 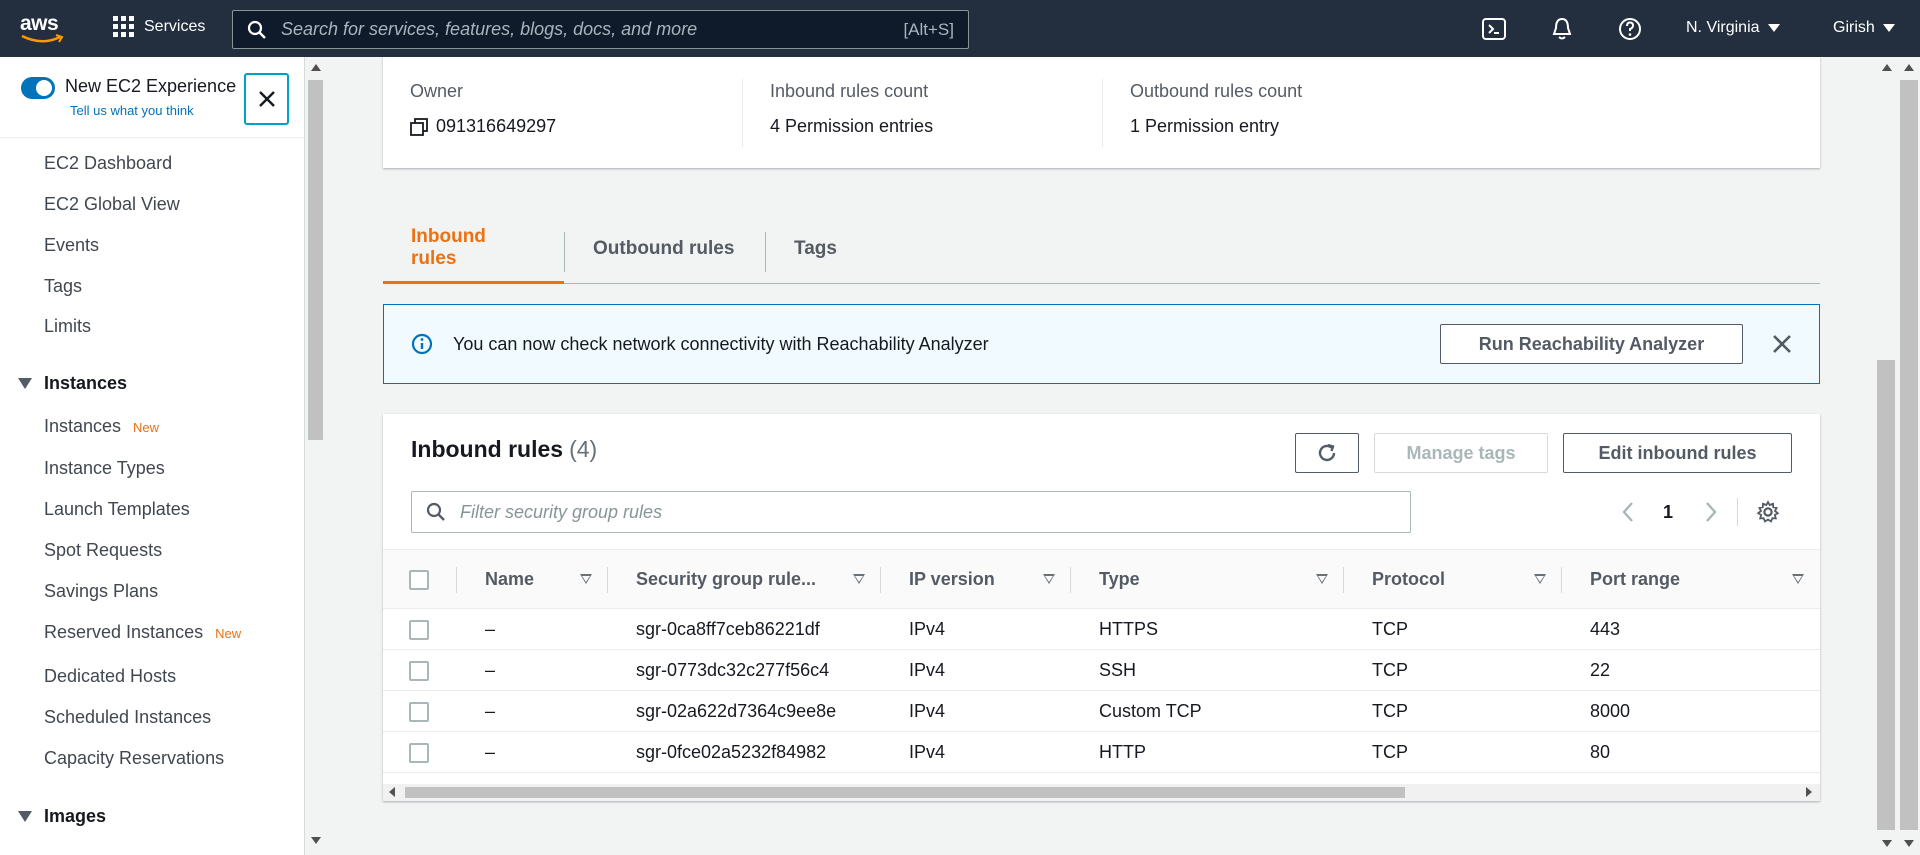 I want to click on chevron-right-icon, so click(x=1711, y=512).